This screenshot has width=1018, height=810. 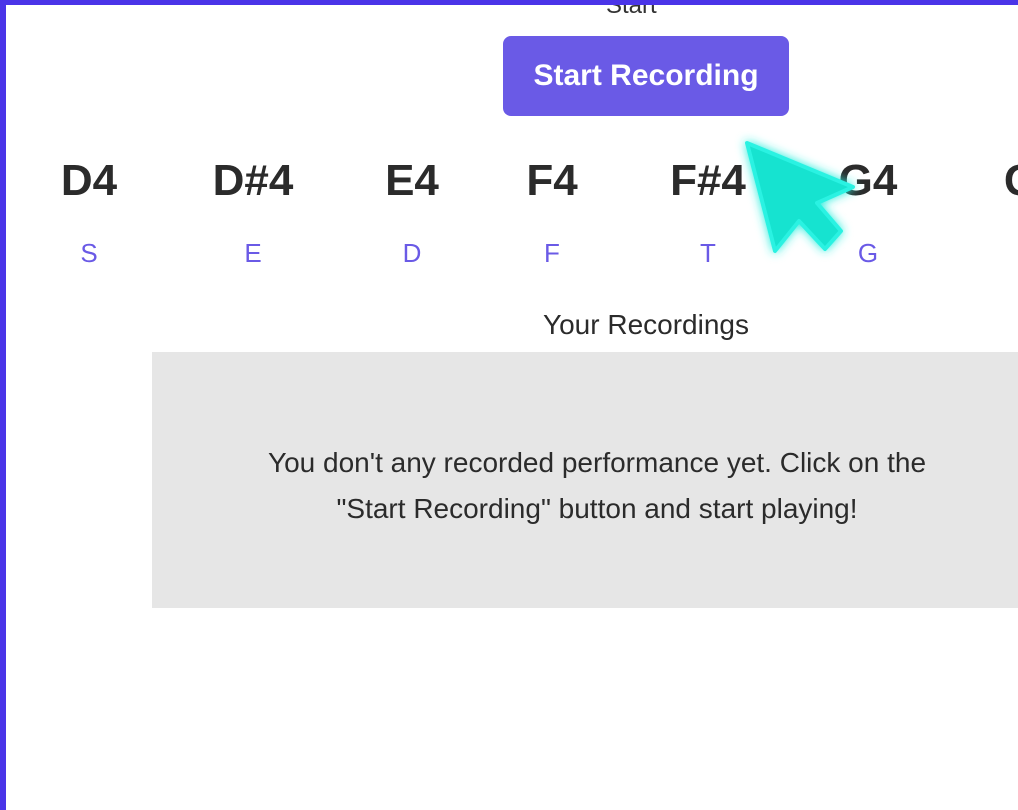 I want to click on mouse-pointer-icon, so click(x=800, y=197).